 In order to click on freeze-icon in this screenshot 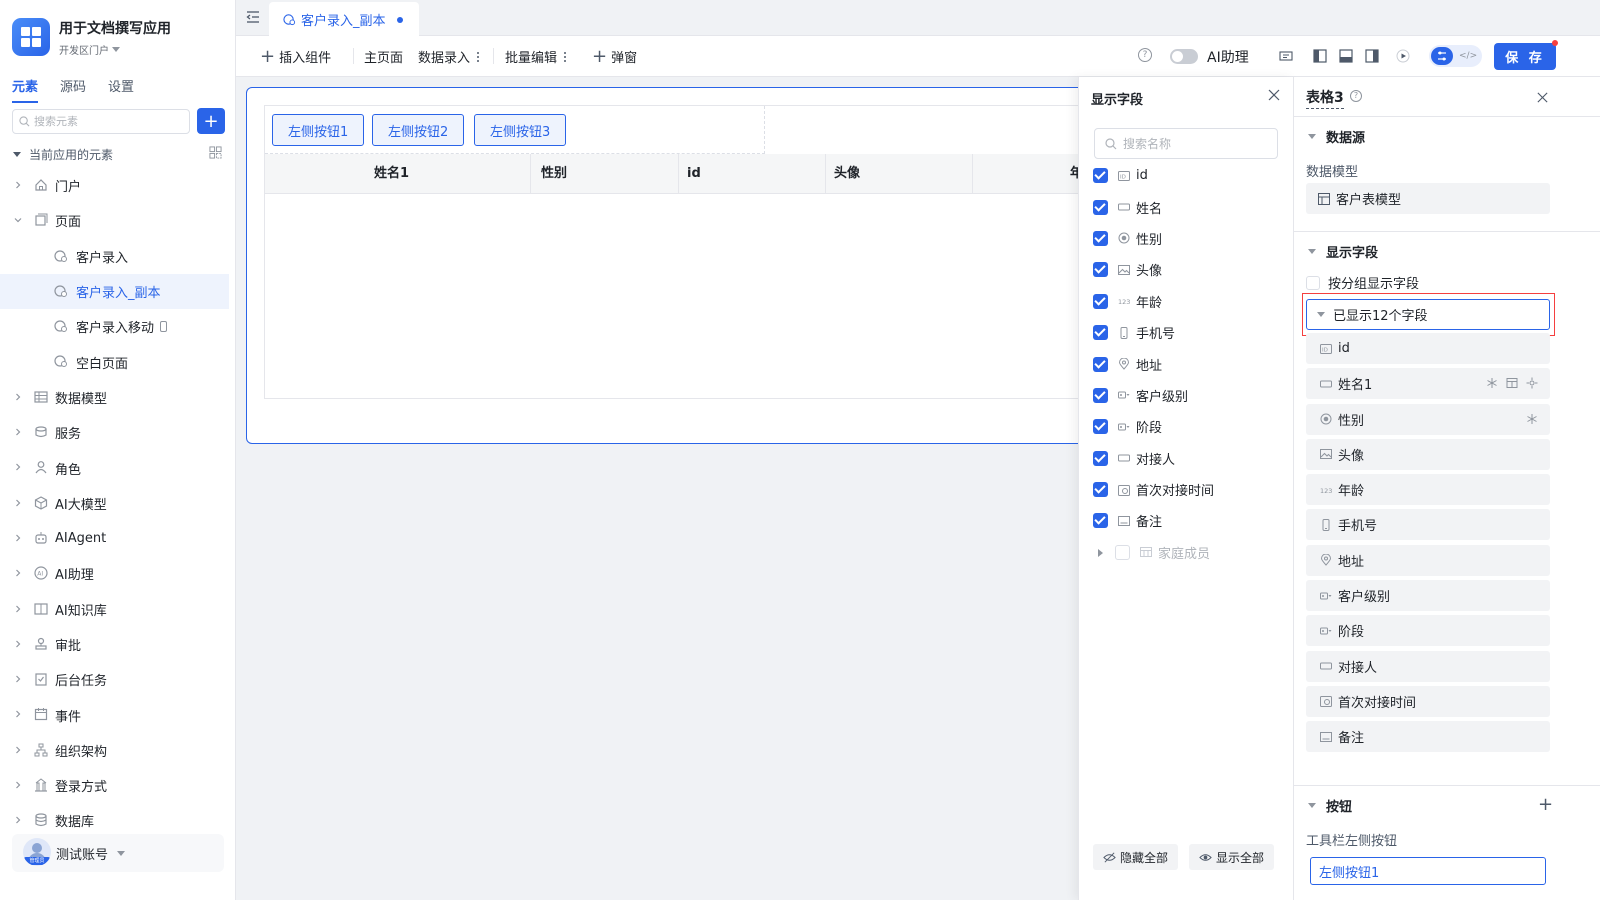, I will do `click(1492, 383)`.